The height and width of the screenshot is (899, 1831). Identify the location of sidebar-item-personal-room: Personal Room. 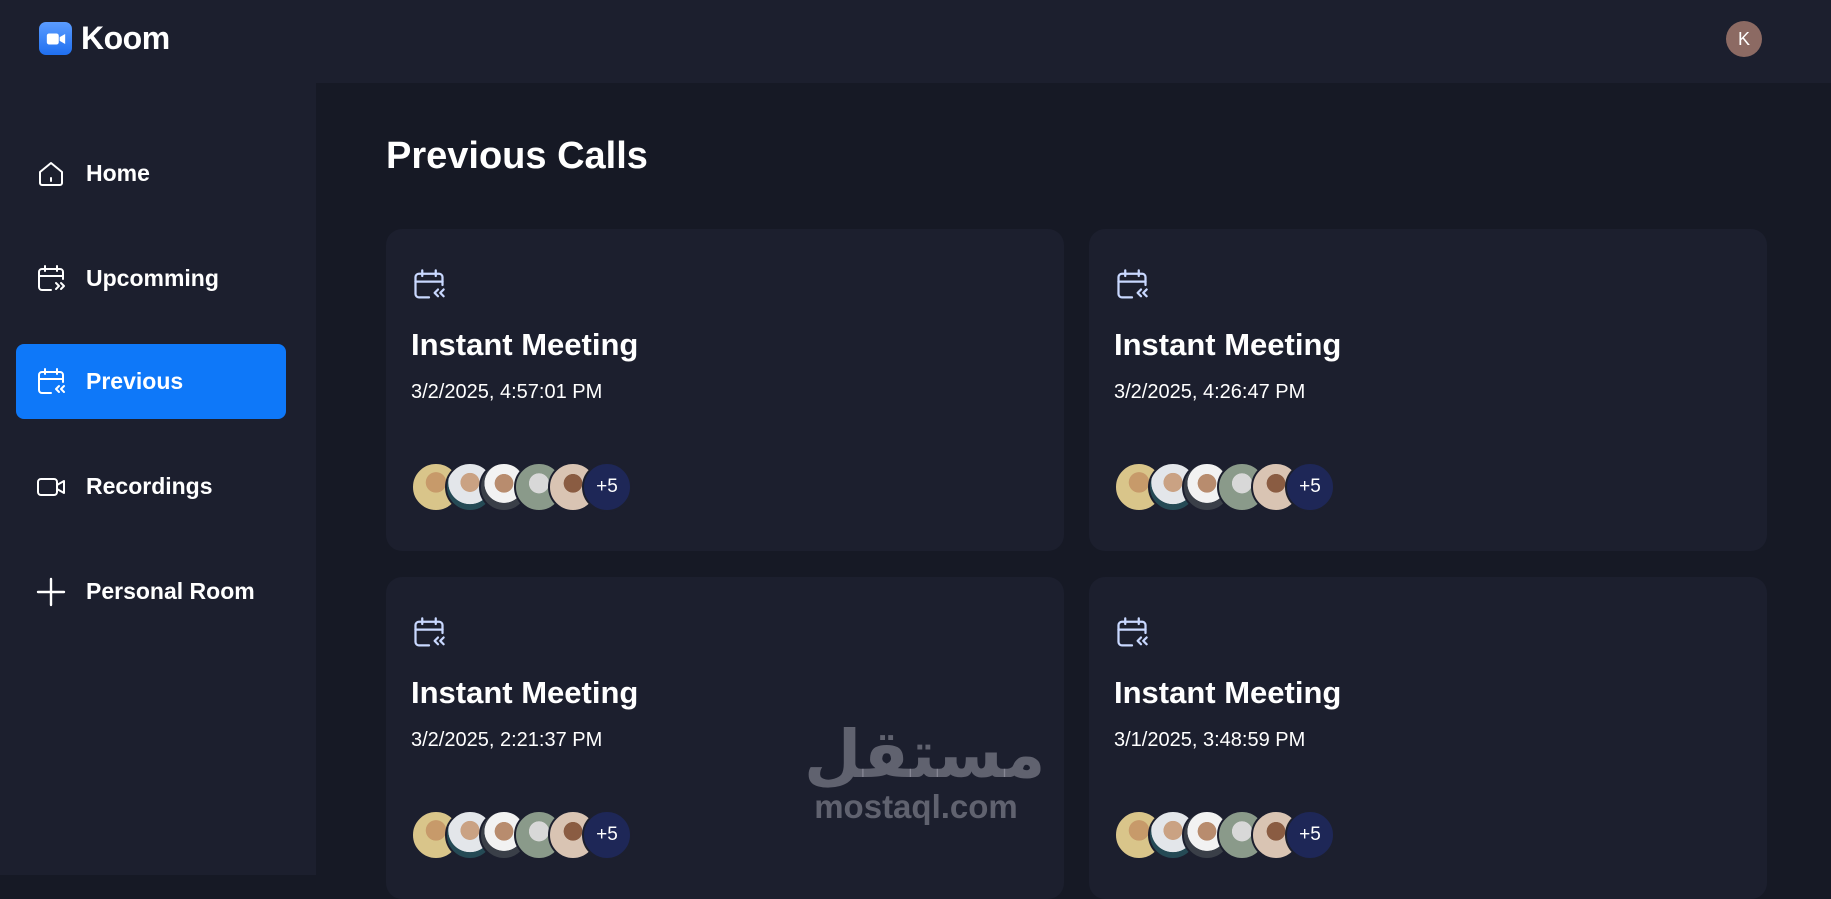
(151, 591).